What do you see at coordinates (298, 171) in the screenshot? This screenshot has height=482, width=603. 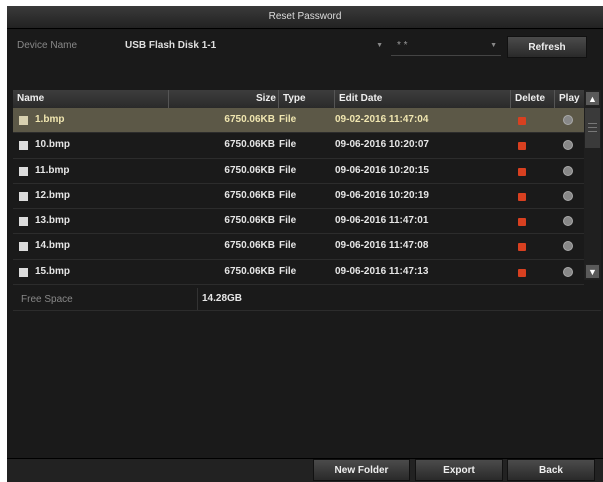 I see `table-row: 11.bmp 6750.06KB File 09-06-2016 10:20:15` at bounding box center [298, 171].